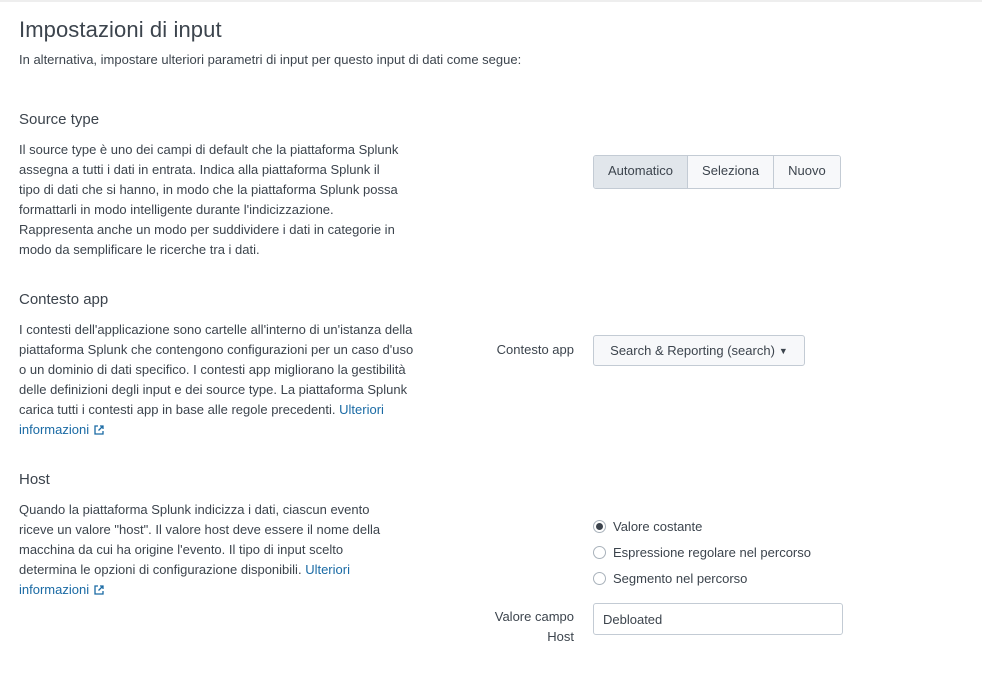  I want to click on source-type-title: Source type, so click(59, 119).